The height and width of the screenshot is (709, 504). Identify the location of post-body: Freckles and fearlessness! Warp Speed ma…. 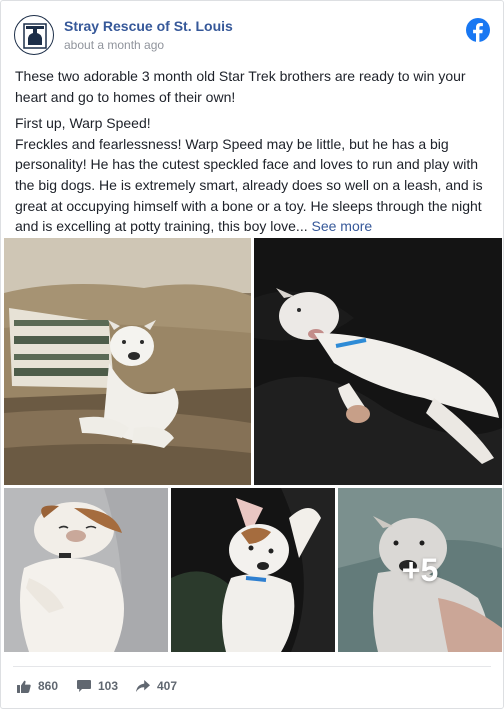
(249, 185).